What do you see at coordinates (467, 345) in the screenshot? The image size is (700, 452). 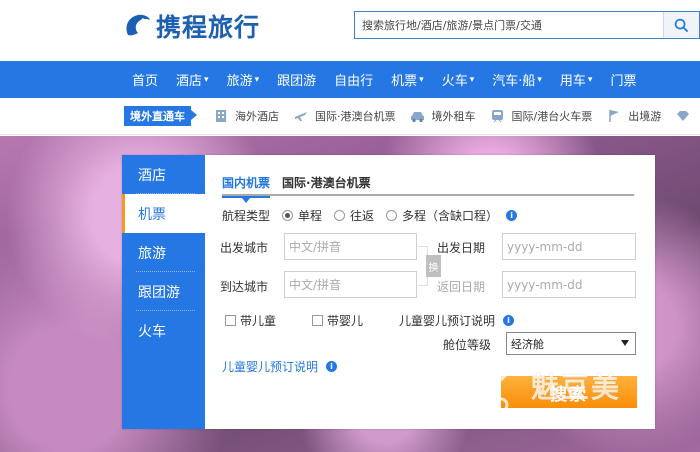 I see `cabin-class-label: 舱位等级` at bounding box center [467, 345].